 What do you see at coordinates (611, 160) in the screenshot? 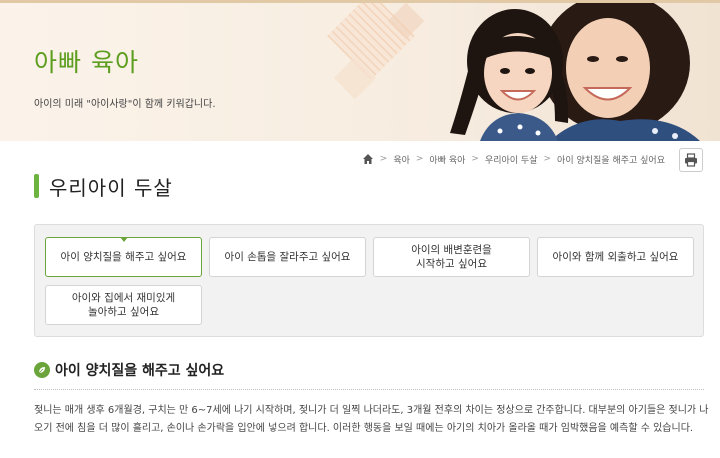
I see `breadcrumb-current: 아이 양치질을 해주고 싶어요` at bounding box center [611, 160].